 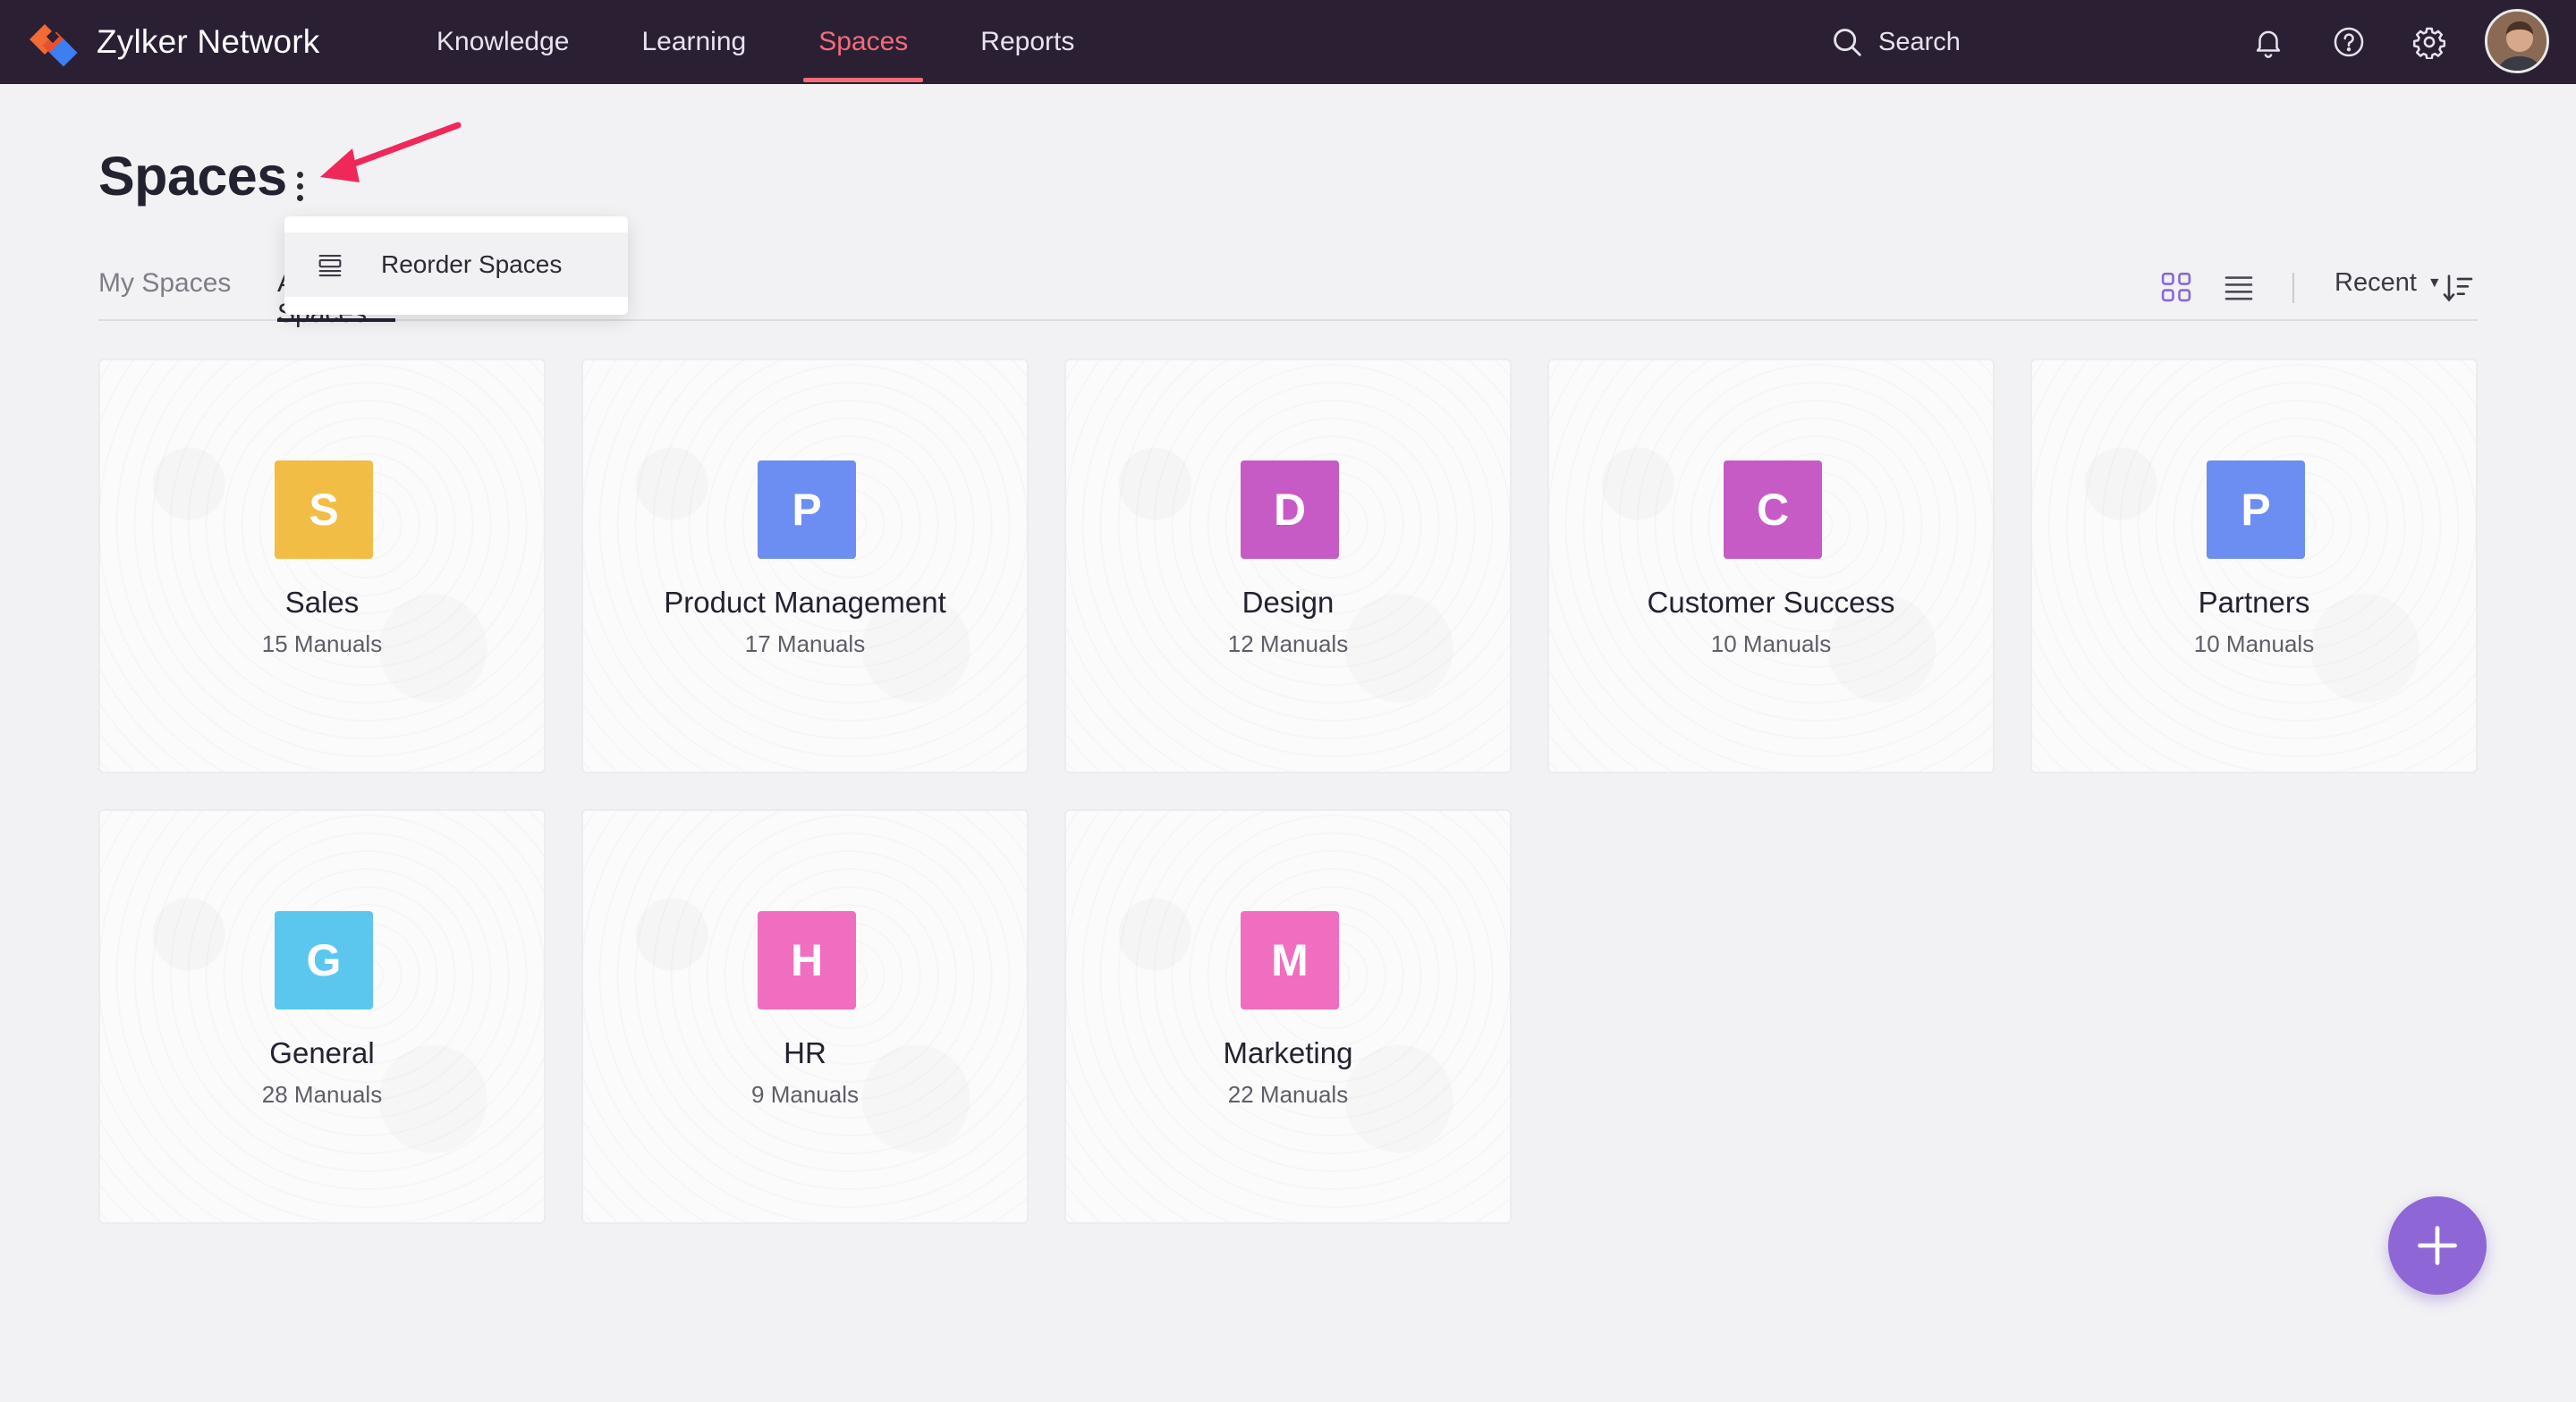 What do you see at coordinates (208, 41) in the screenshot?
I see `brand-name: Zylker Network` at bounding box center [208, 41].